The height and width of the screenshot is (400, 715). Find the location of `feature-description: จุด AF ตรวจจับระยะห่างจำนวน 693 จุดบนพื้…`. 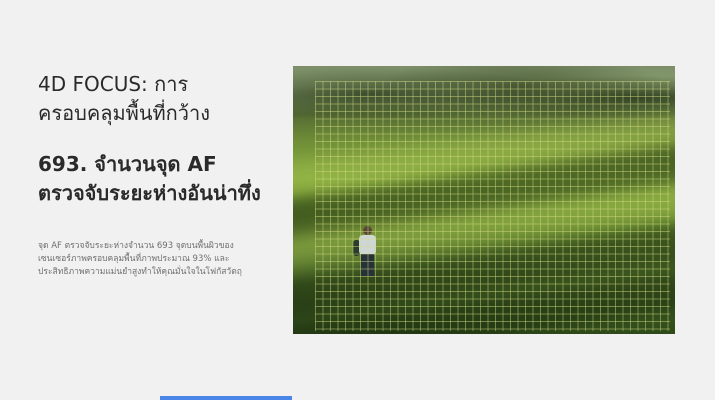

feature-description: จุด AF ตรวจจับระยะห่างจำนวน 693 จุดบนพื้… is located at coordinates (140, 259).